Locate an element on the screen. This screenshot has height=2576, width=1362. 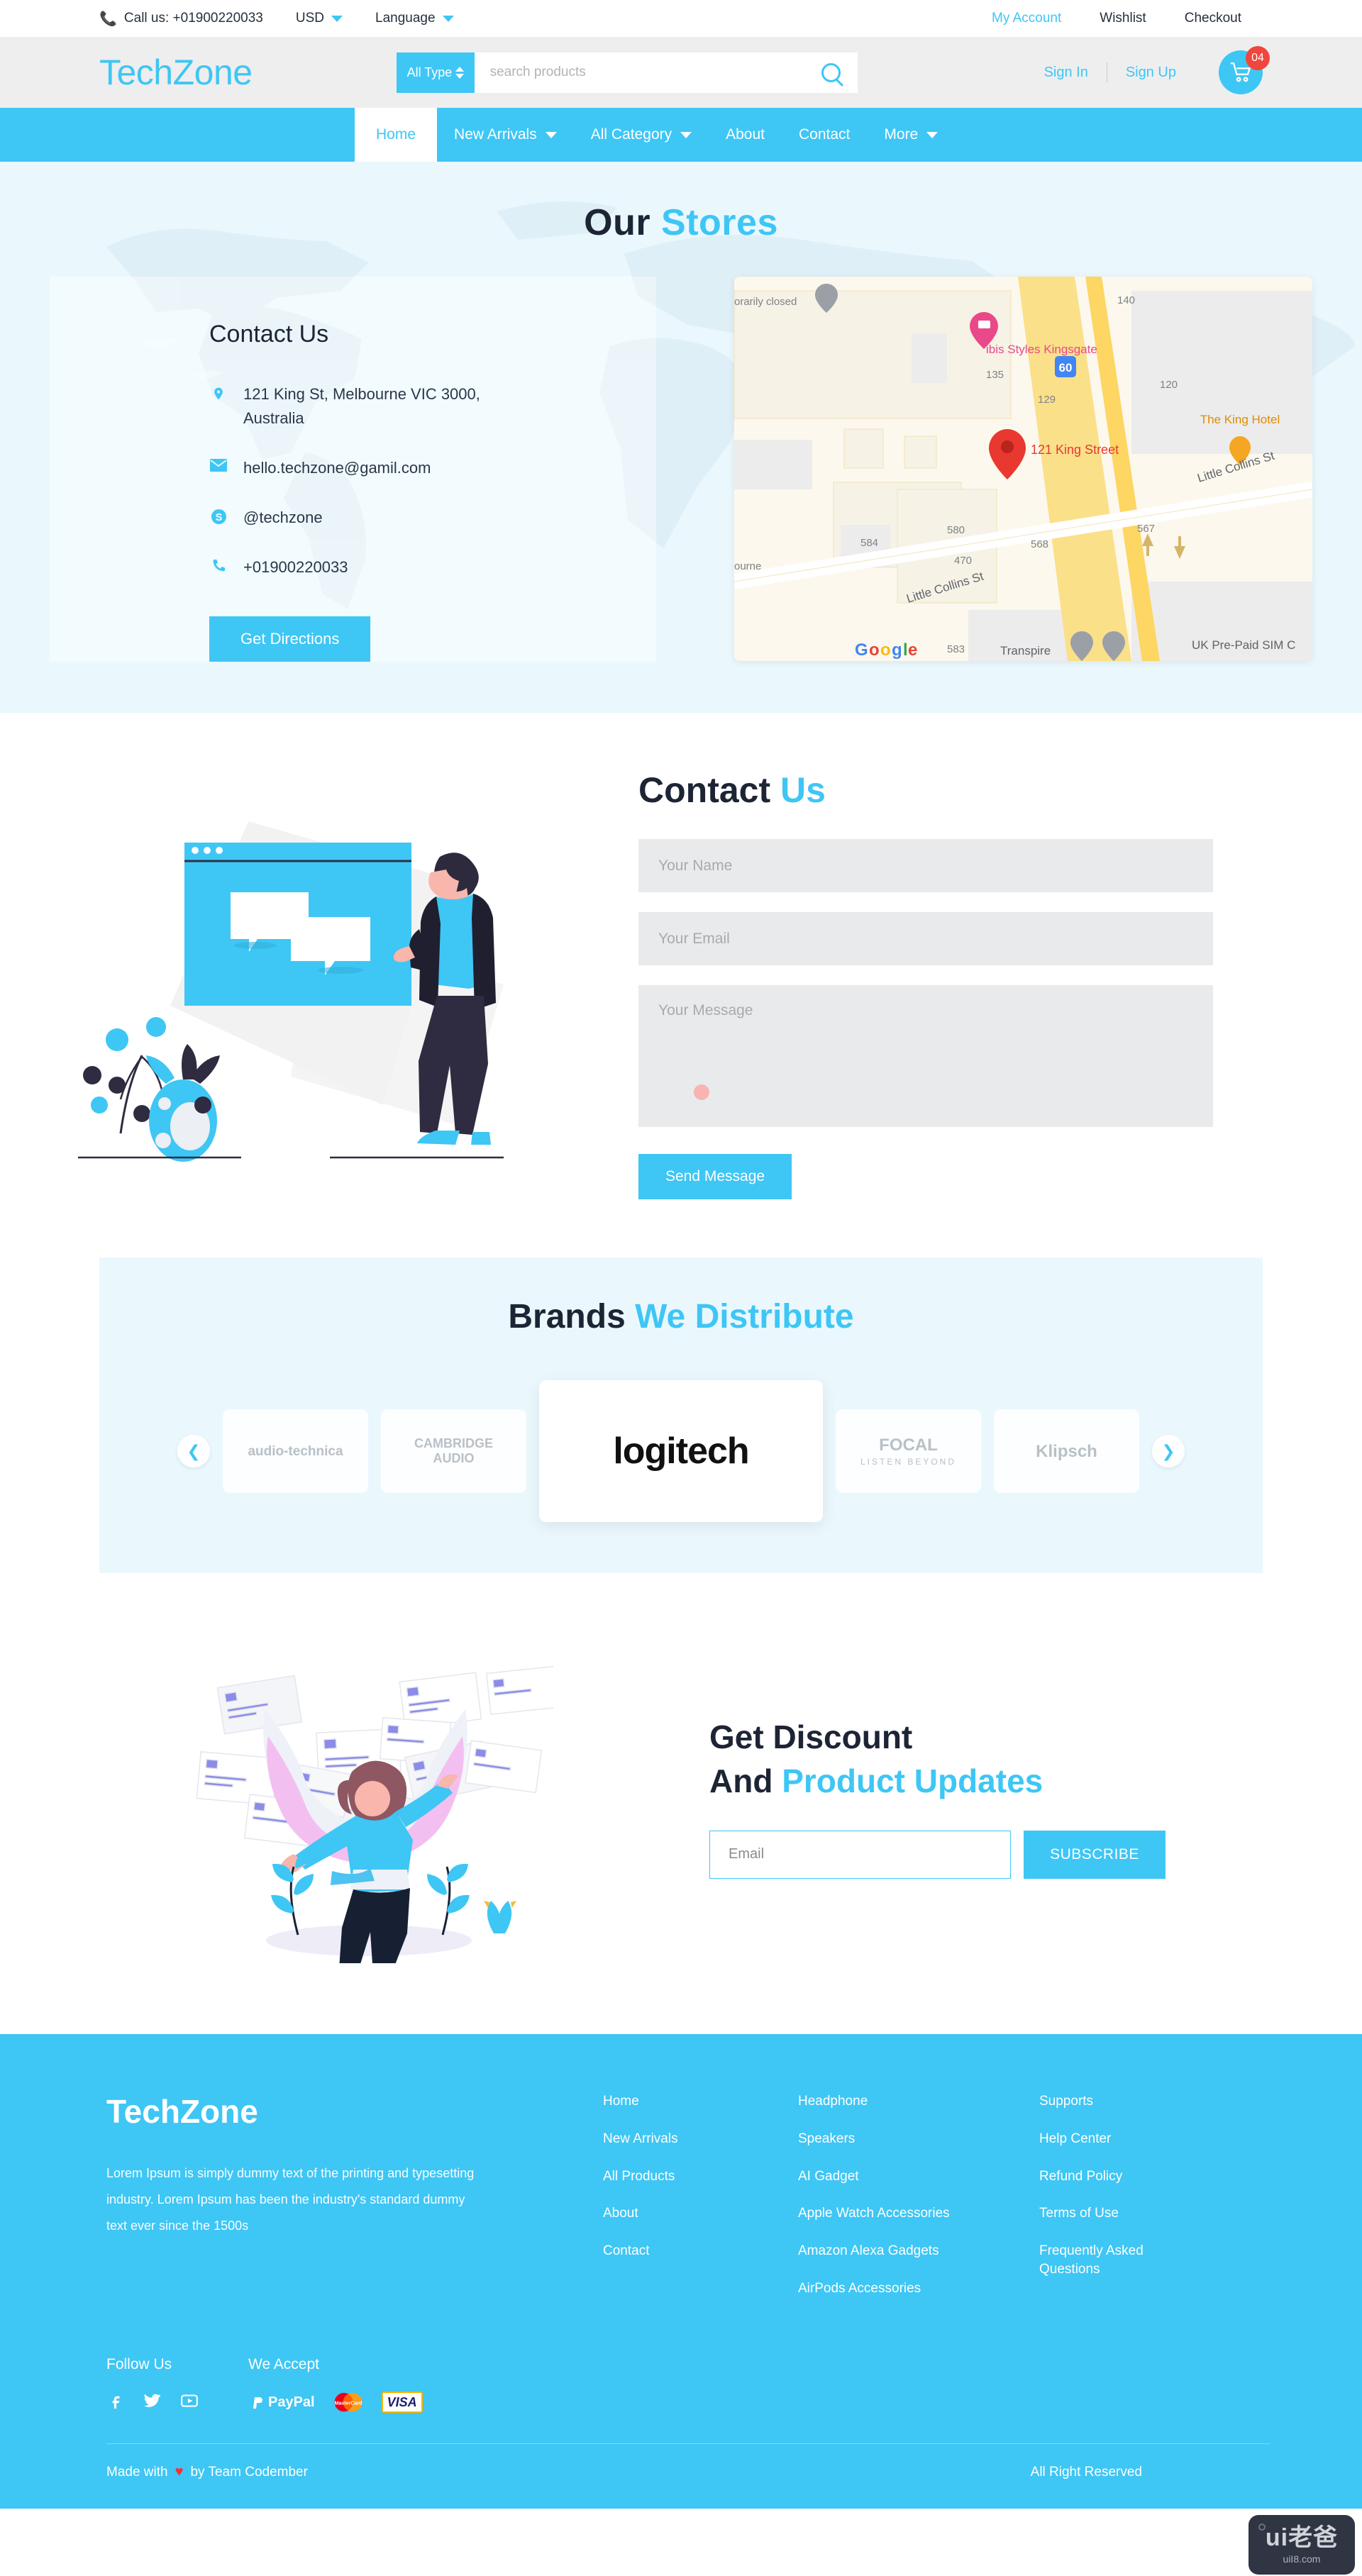
brand-tile-focal: FOCAL LISTEN BEYOND is located at coordinates (908, 1451).